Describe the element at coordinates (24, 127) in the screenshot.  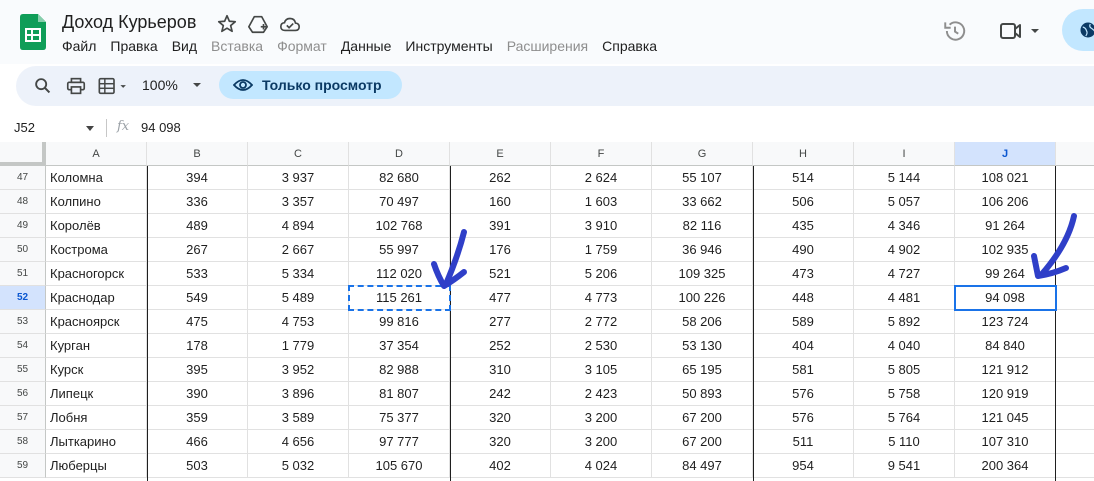
I see `name-box: J52` at that location.